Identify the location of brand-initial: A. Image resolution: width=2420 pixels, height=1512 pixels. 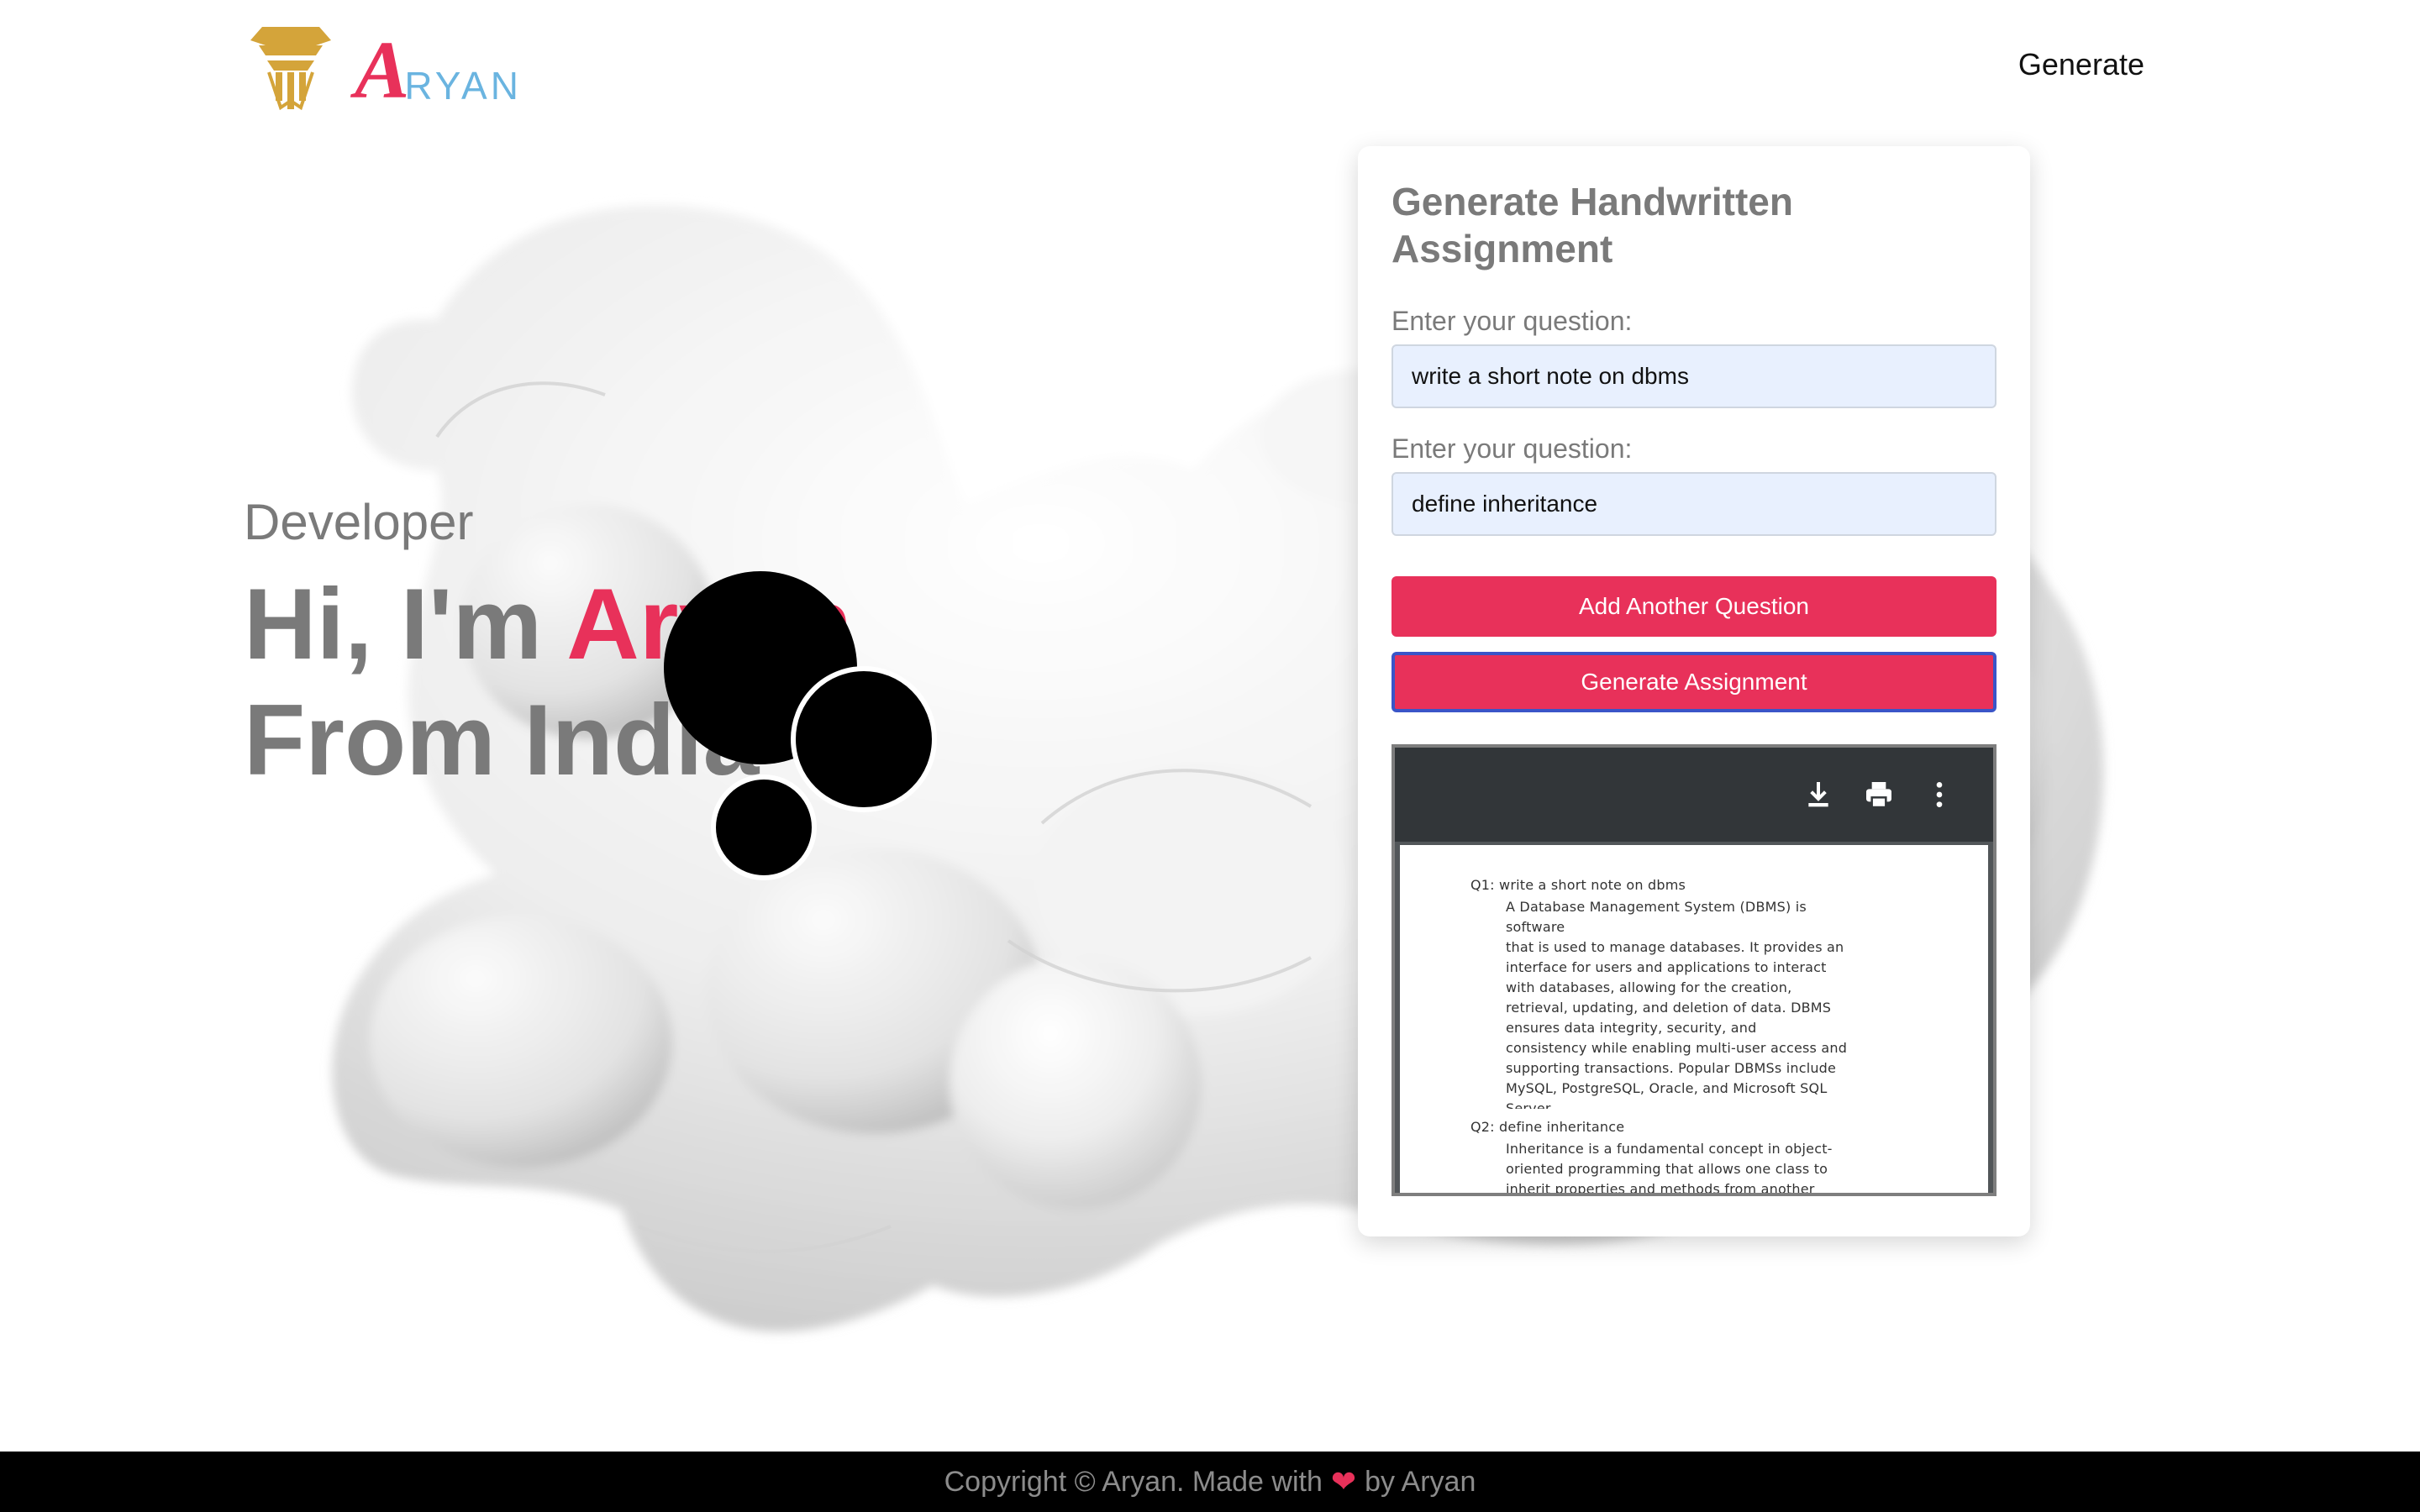
(382, 70).